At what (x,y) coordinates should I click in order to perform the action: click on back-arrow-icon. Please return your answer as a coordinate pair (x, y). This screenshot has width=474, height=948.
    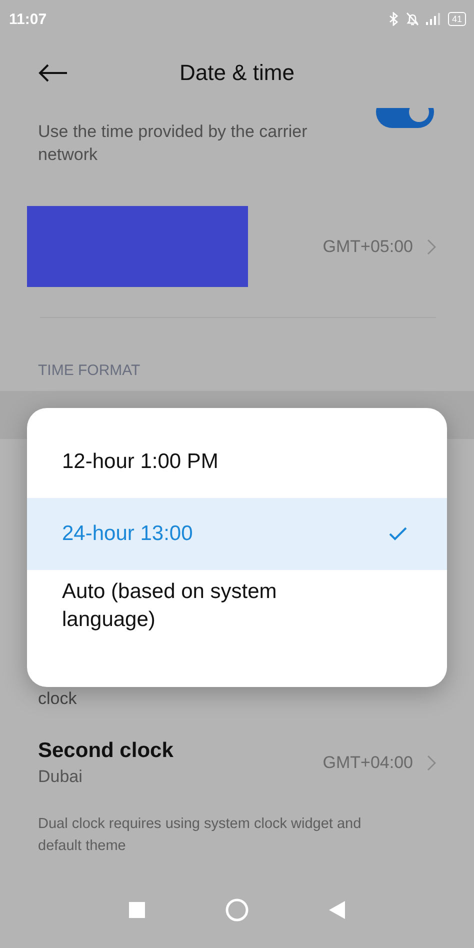
    Looking at the image, I should click on (53, 73).